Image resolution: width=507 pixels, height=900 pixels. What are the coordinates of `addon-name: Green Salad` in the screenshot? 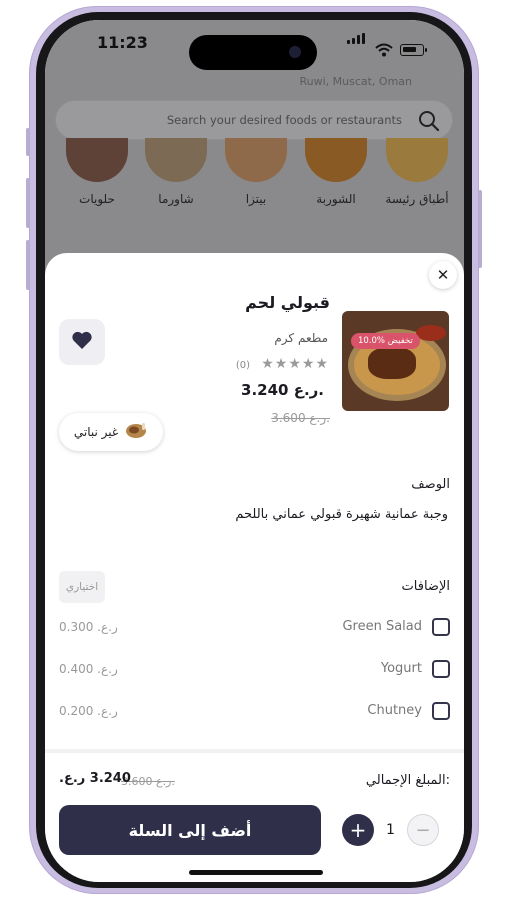 It's located at (382, 626).